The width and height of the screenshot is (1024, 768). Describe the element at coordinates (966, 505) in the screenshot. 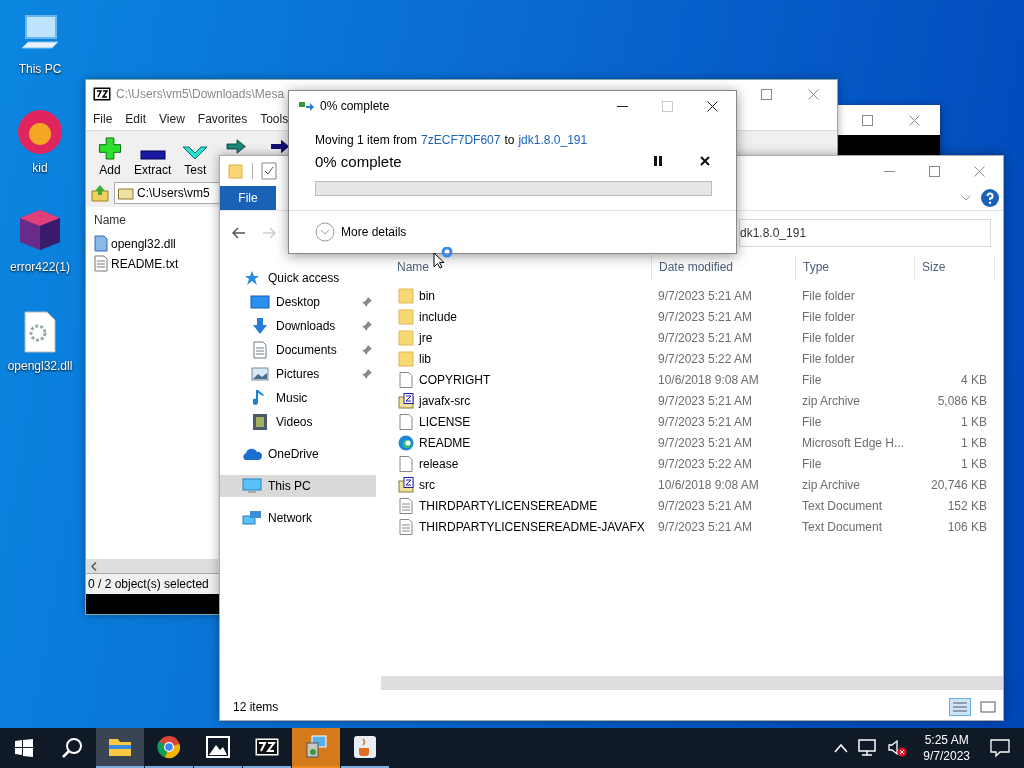

I see `size-cell-text: 152 KB` at that location.